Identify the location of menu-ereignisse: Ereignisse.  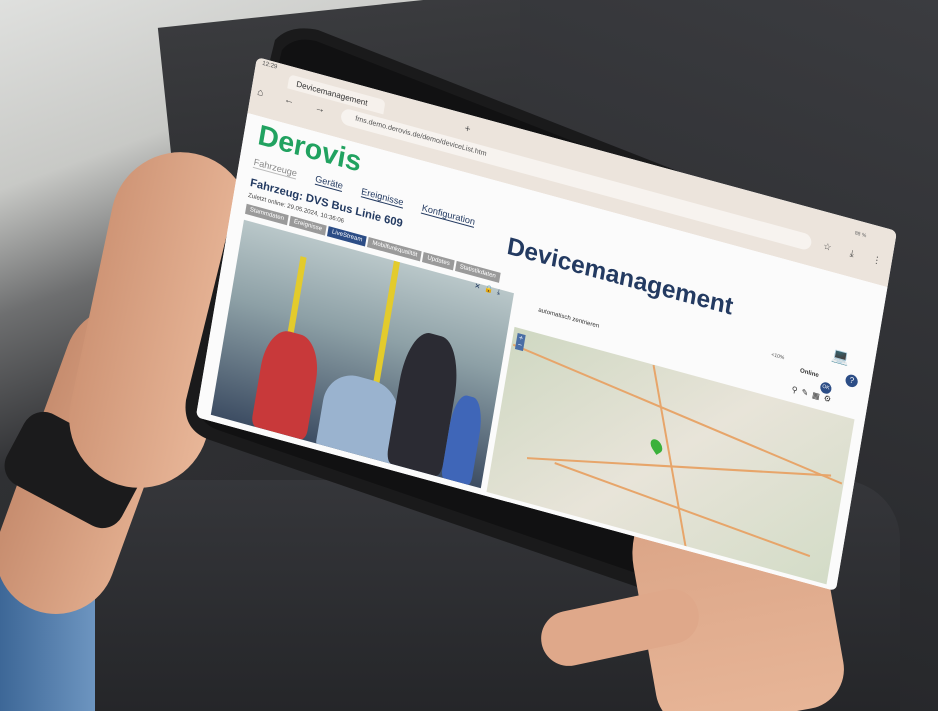
(382, 197).